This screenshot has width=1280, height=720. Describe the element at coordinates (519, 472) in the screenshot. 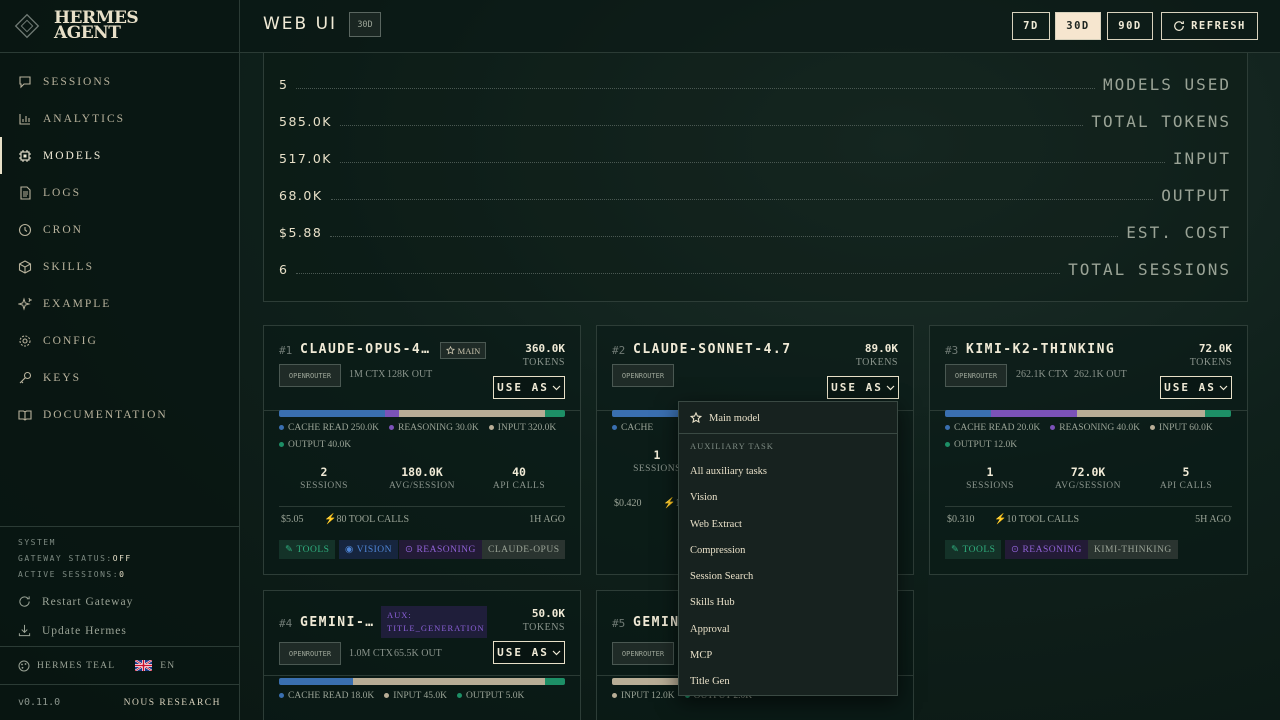

I see `calls-value: 40` at that location.